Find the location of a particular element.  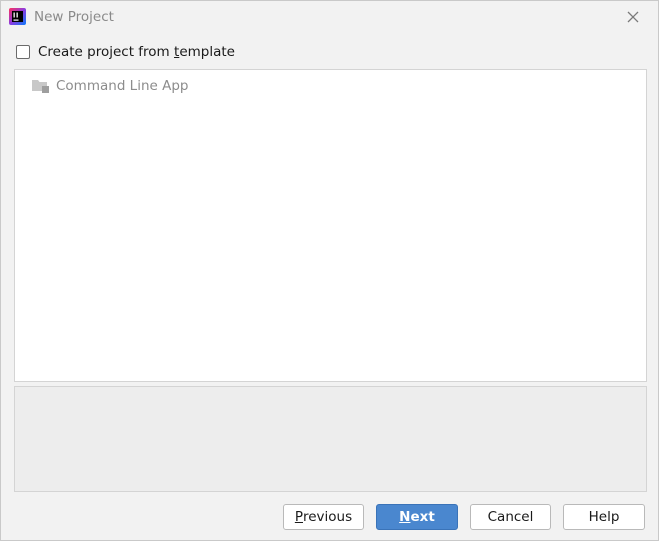

next-button: Next is located at coordinates (417, 517).